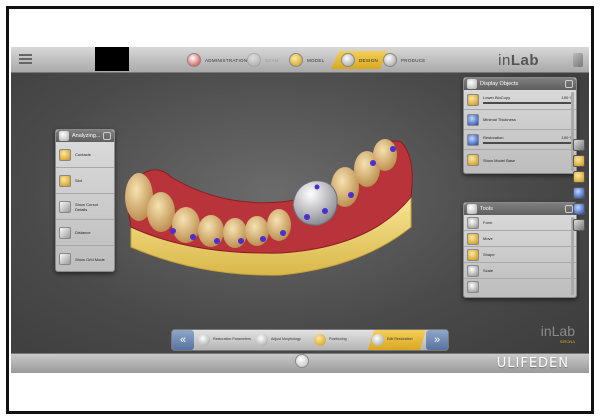 This screenshot has width=600, height=420. What do you see at coordinates (90, 259) in the screenshot?
I see `item-label: Show Grid Mode` at bounding box center [90, 259].